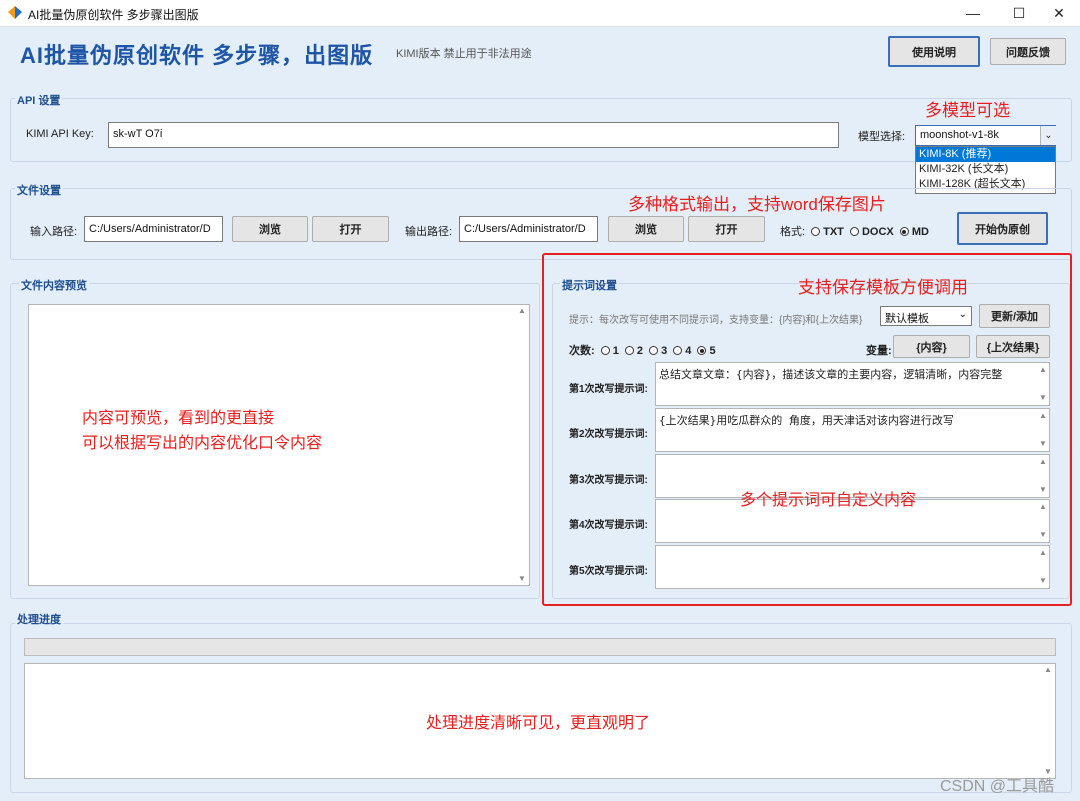  Describe the element at coordinates (270, 229) in the screenshot. I see `input-browse-button: 浏览` at that location.